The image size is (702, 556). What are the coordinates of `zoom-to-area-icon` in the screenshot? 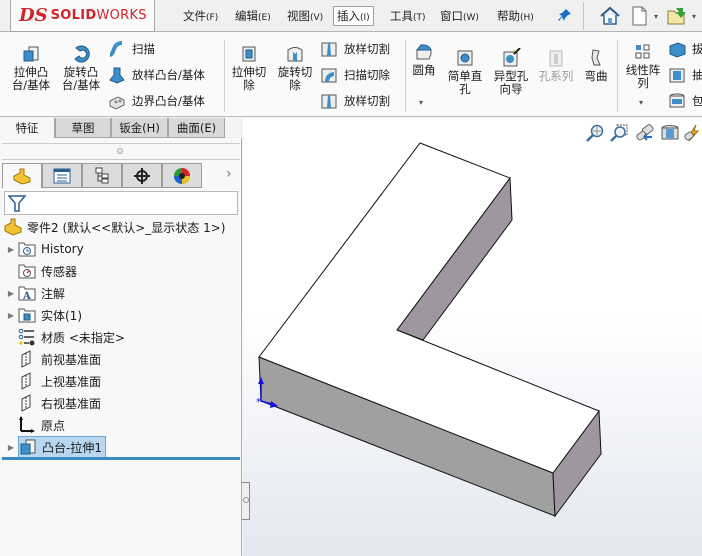 It's located at (619, 133).